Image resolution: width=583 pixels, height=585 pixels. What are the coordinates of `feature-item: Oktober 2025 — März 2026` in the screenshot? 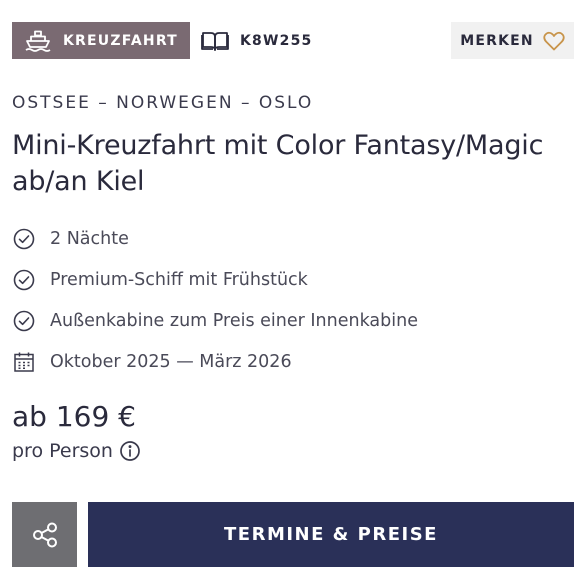 It's located at (293, 361).